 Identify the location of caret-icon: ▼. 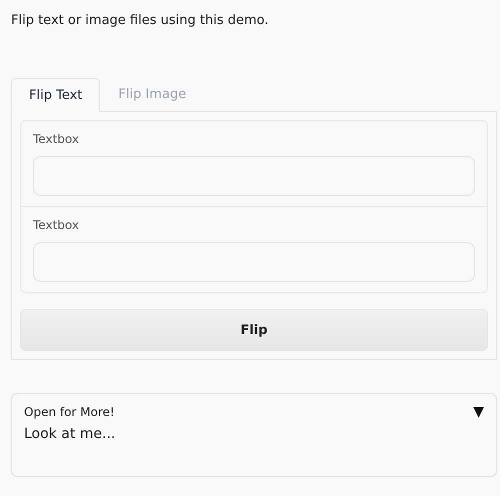
(478, 412).